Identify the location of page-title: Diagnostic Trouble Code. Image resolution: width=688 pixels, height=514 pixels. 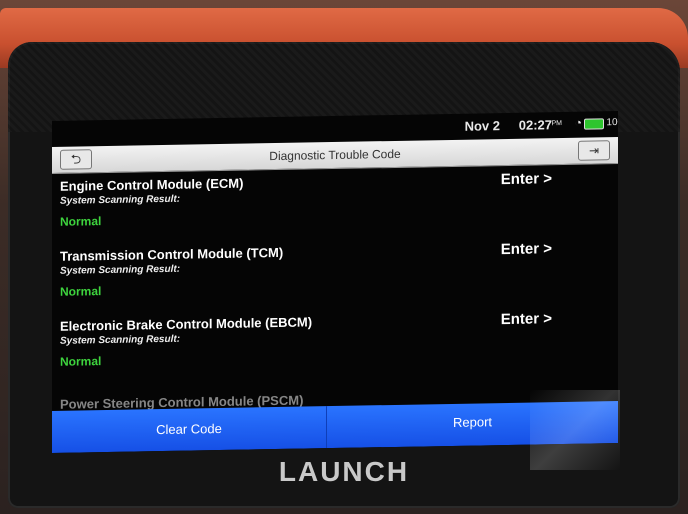
(335, 155).